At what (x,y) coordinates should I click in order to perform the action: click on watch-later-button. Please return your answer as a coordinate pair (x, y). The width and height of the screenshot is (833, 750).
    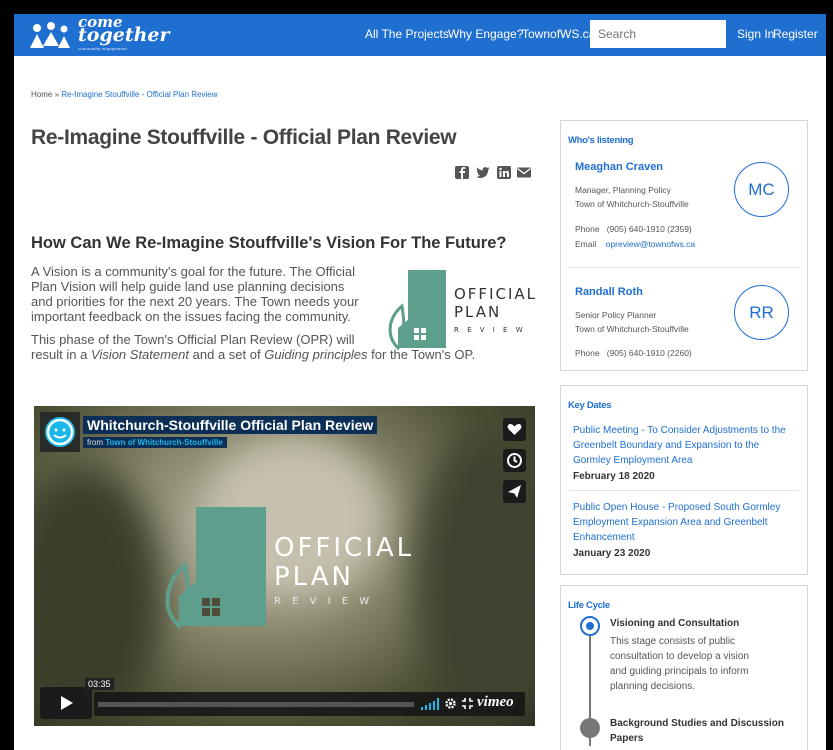
    Looking at the image, I should click on (514, 460).